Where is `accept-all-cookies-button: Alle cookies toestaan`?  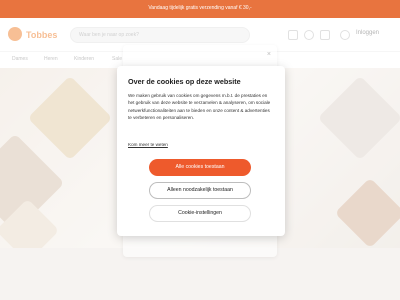
accept-all-cookies-button: Alle cookies toestaan is located at coordinates (200, 167).